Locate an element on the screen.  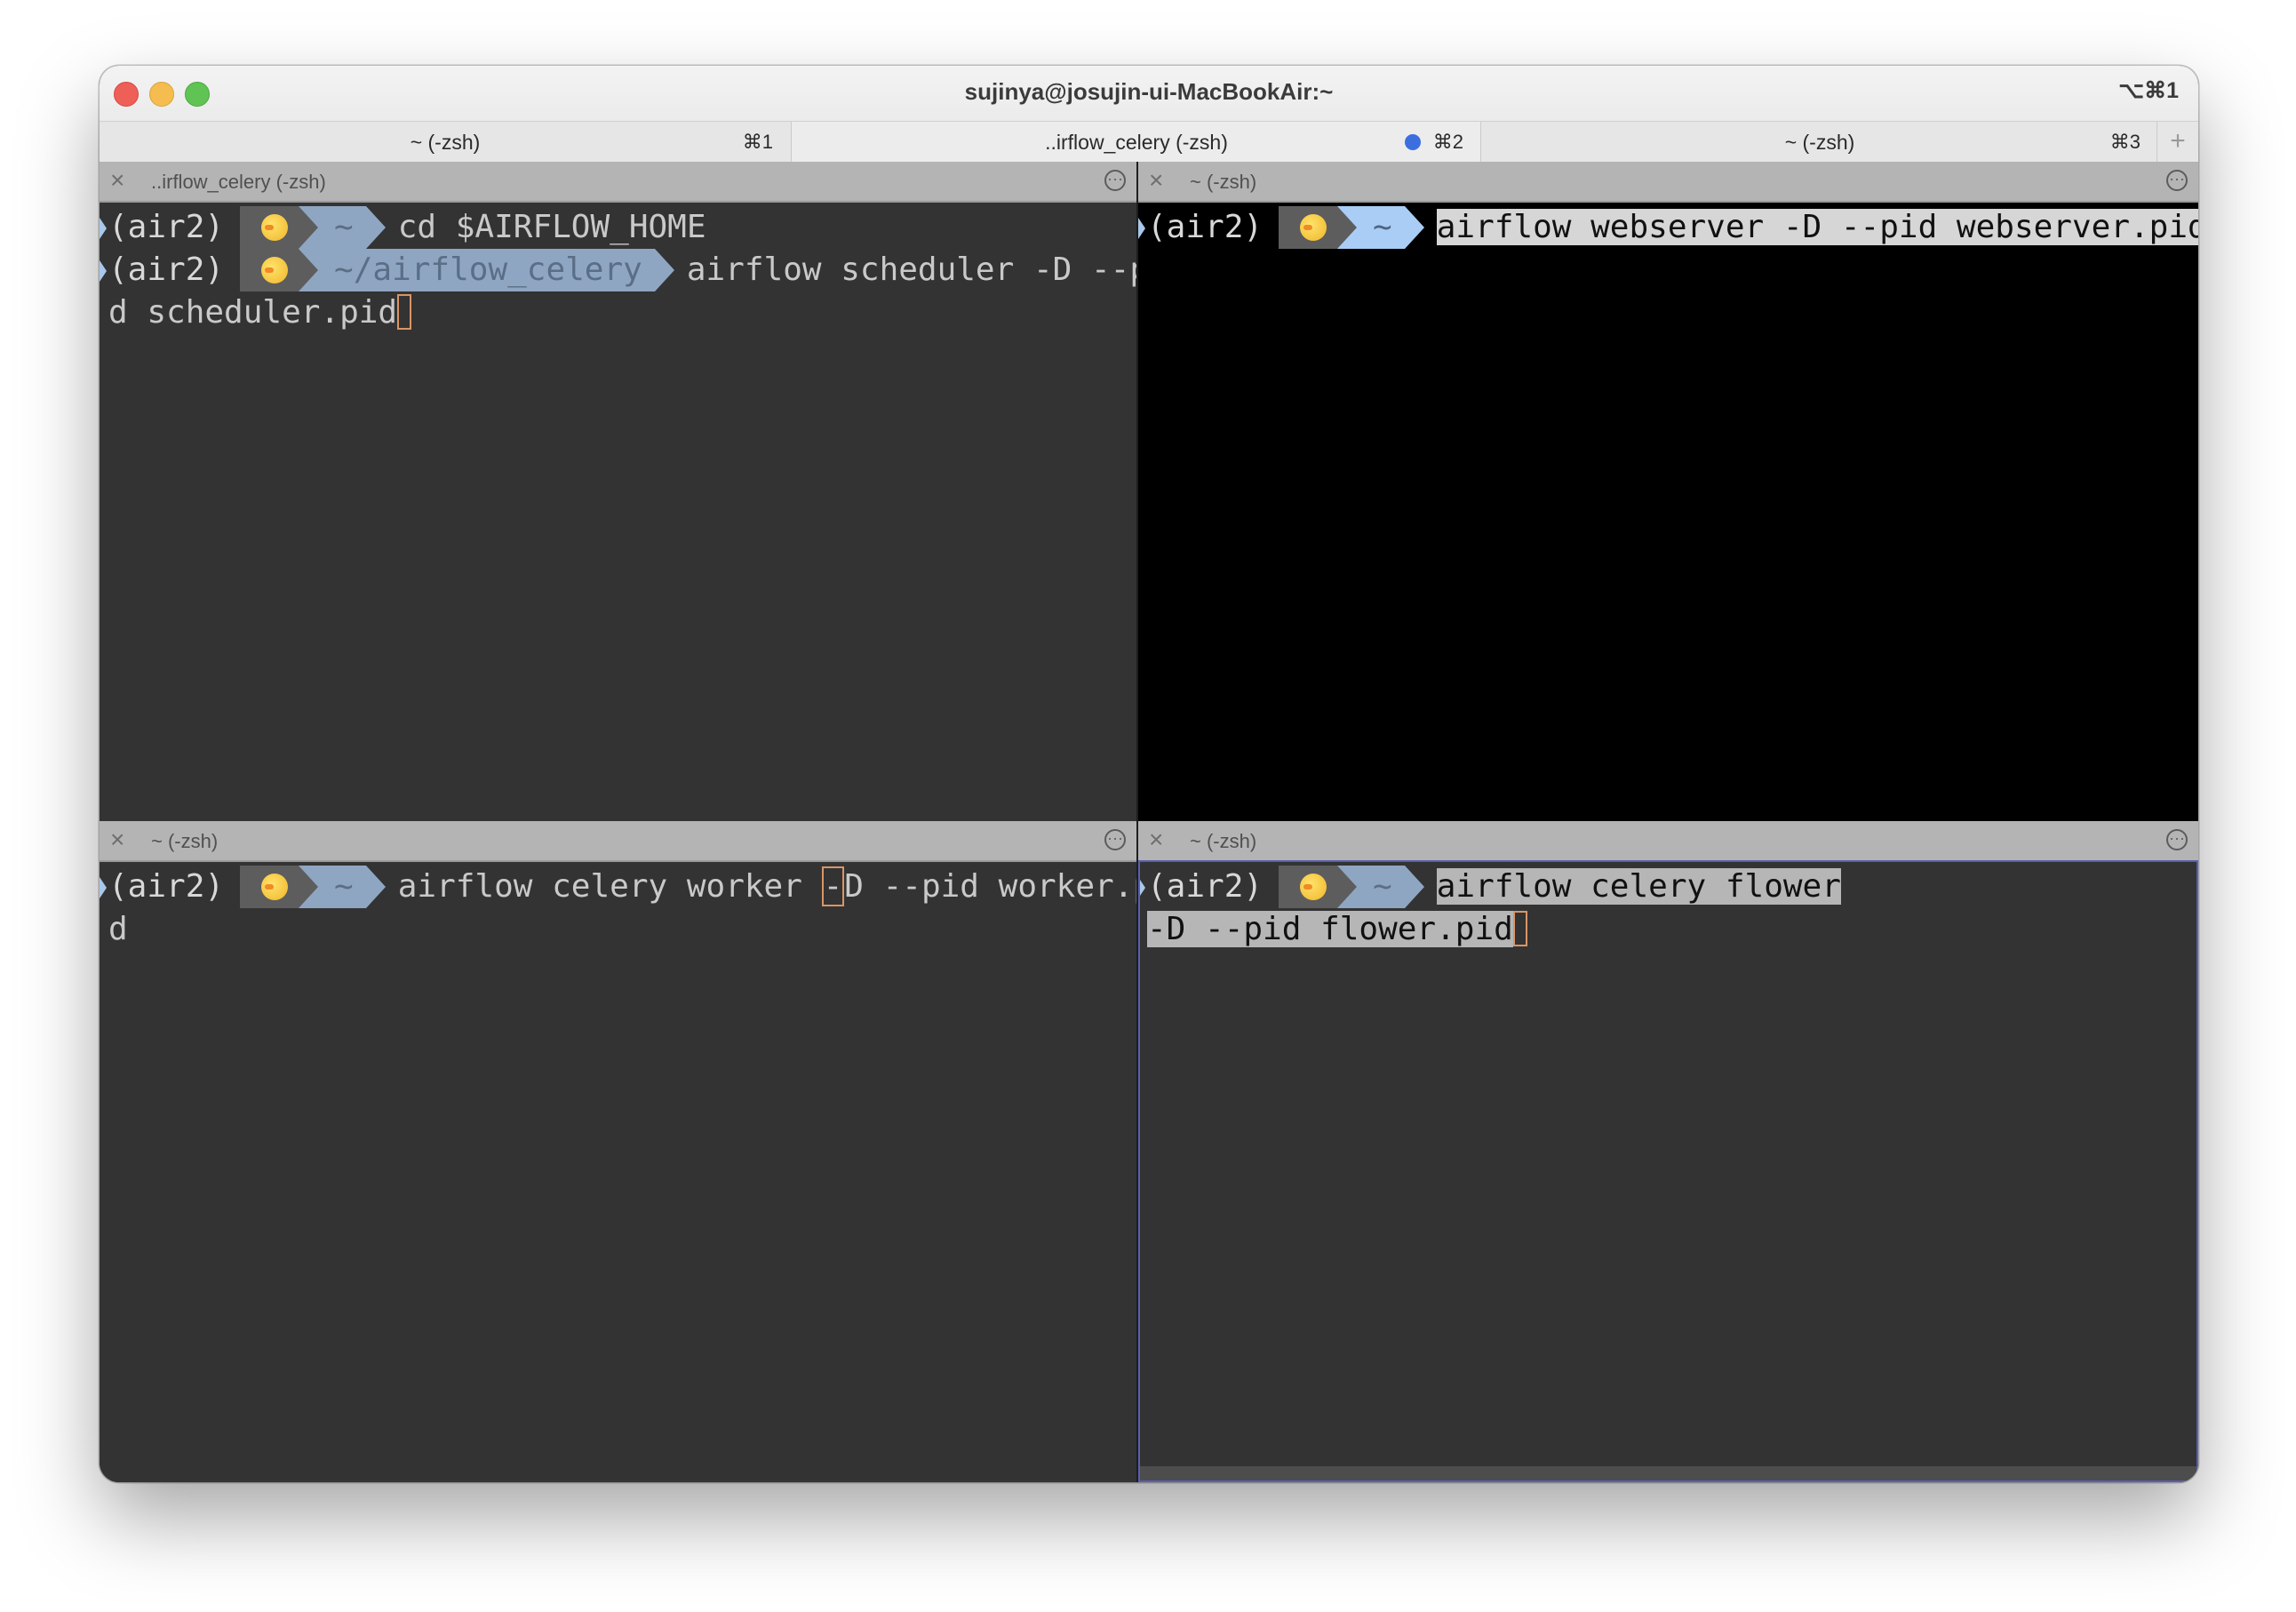
tab-1-label: ~ (-zsh) is located at coordinates (446, 142).